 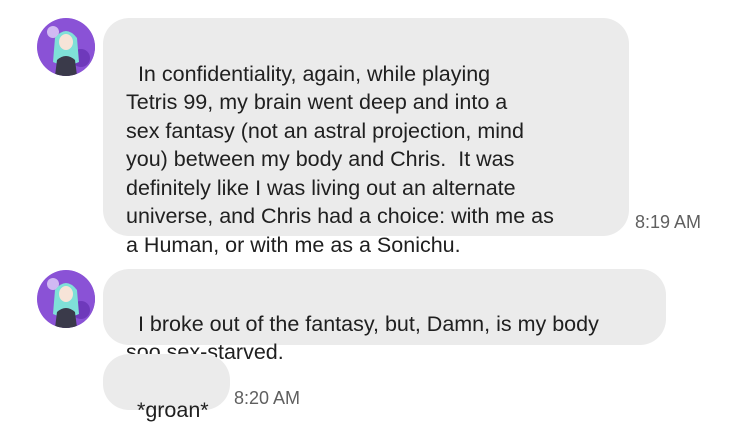 I want to click on message-timestamp: 8:19 AM, so click(x=668, y=222).